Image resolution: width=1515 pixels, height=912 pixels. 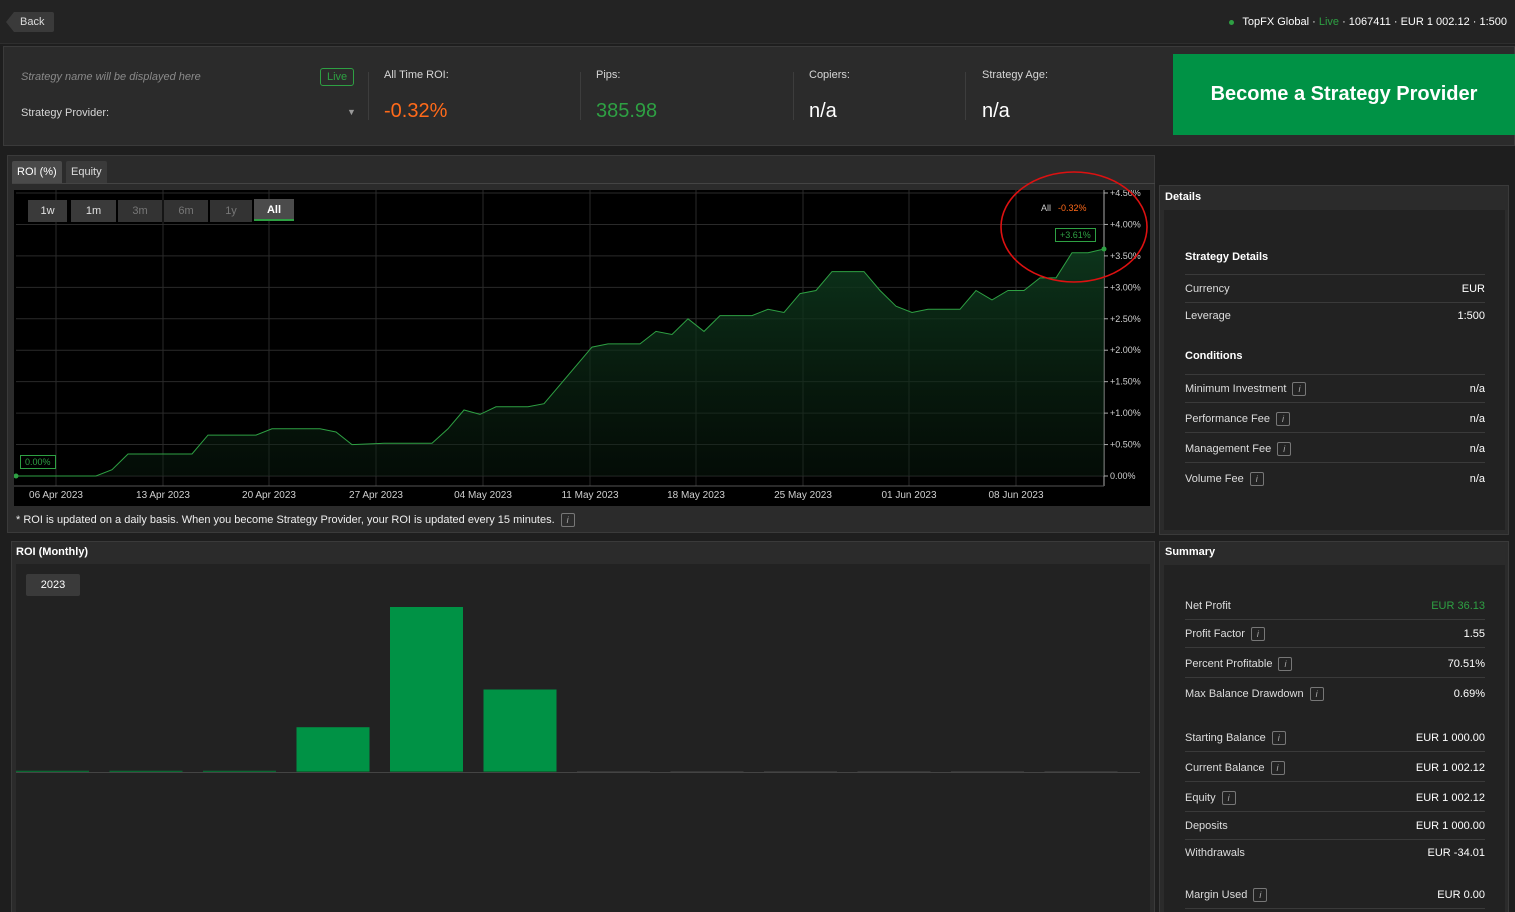 What do you see at coordinates (803, 495) in the screenshot?
I see `x-tick-label: 25 May 2023` at bounding box center [803, 495].